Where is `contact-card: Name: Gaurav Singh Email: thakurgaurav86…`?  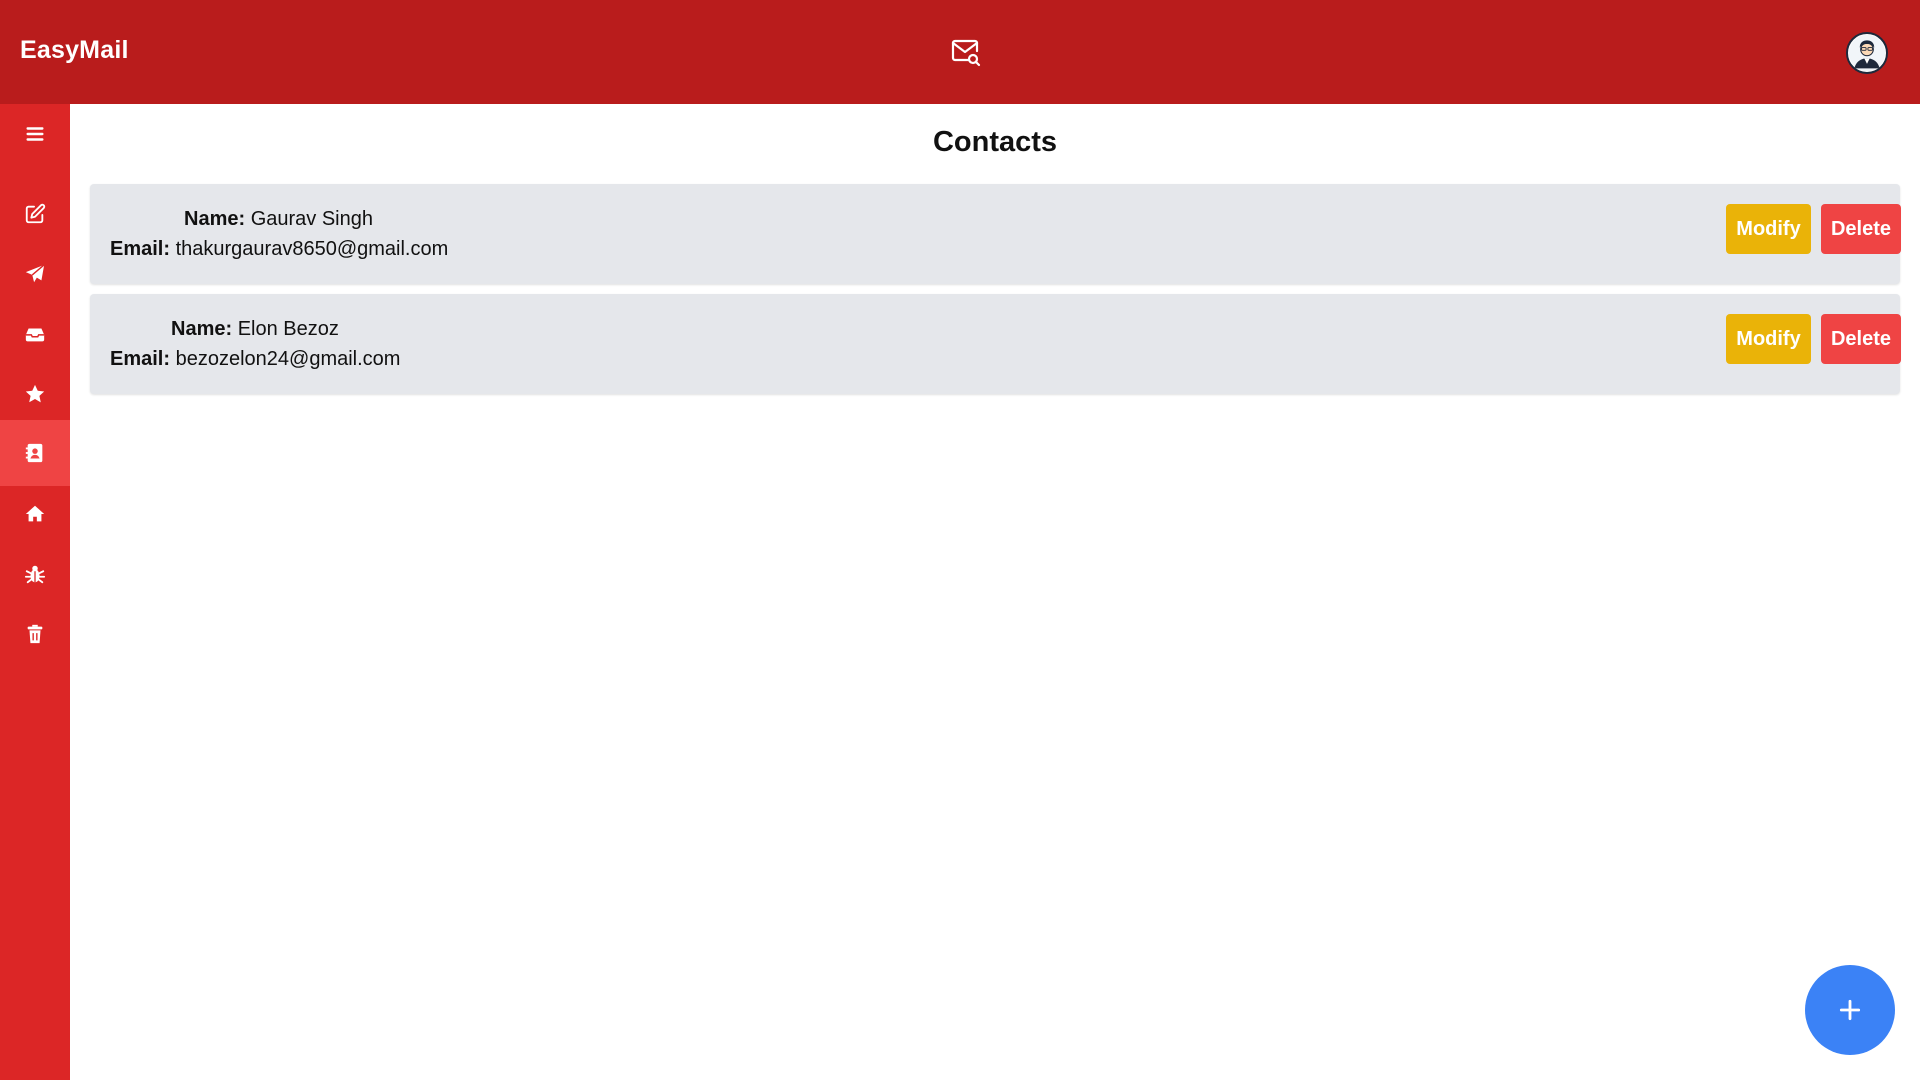 contact-card: Name: Gaurav Singh Email: thakurgaurav86… is located at coordinates (995, 234).